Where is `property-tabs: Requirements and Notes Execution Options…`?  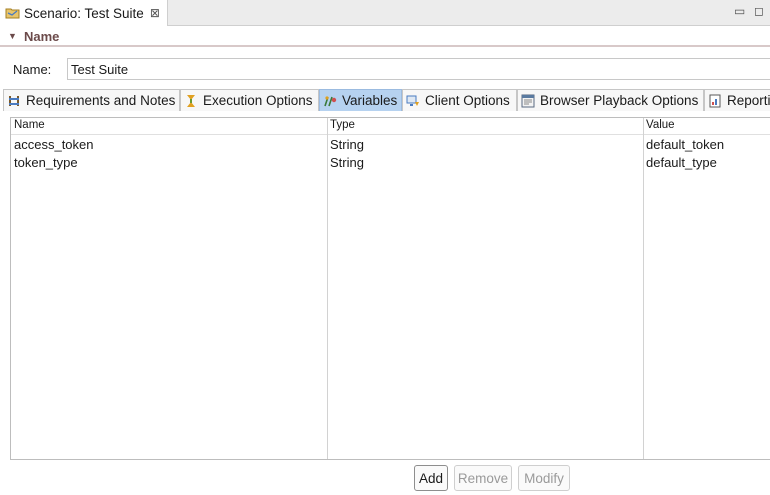
property-tabs: Requirements and Notes Execution Options… is located at coordinates (386, 100).